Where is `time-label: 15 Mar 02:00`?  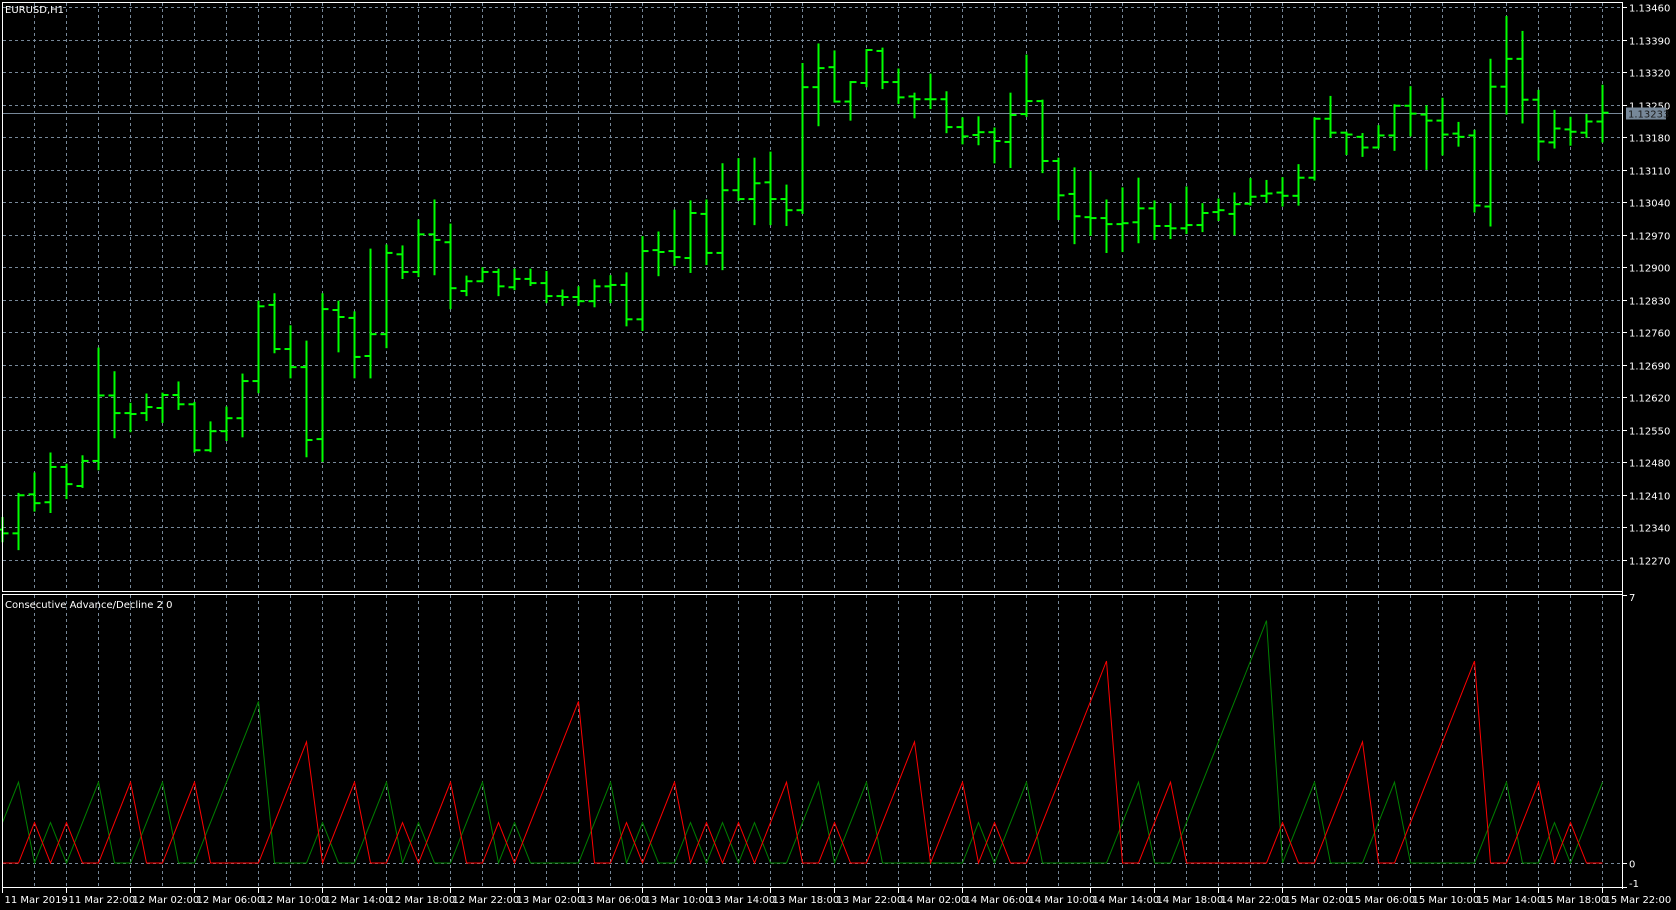
time-label: 15 Mar 02:00 is located at coordinates (1318, 900).